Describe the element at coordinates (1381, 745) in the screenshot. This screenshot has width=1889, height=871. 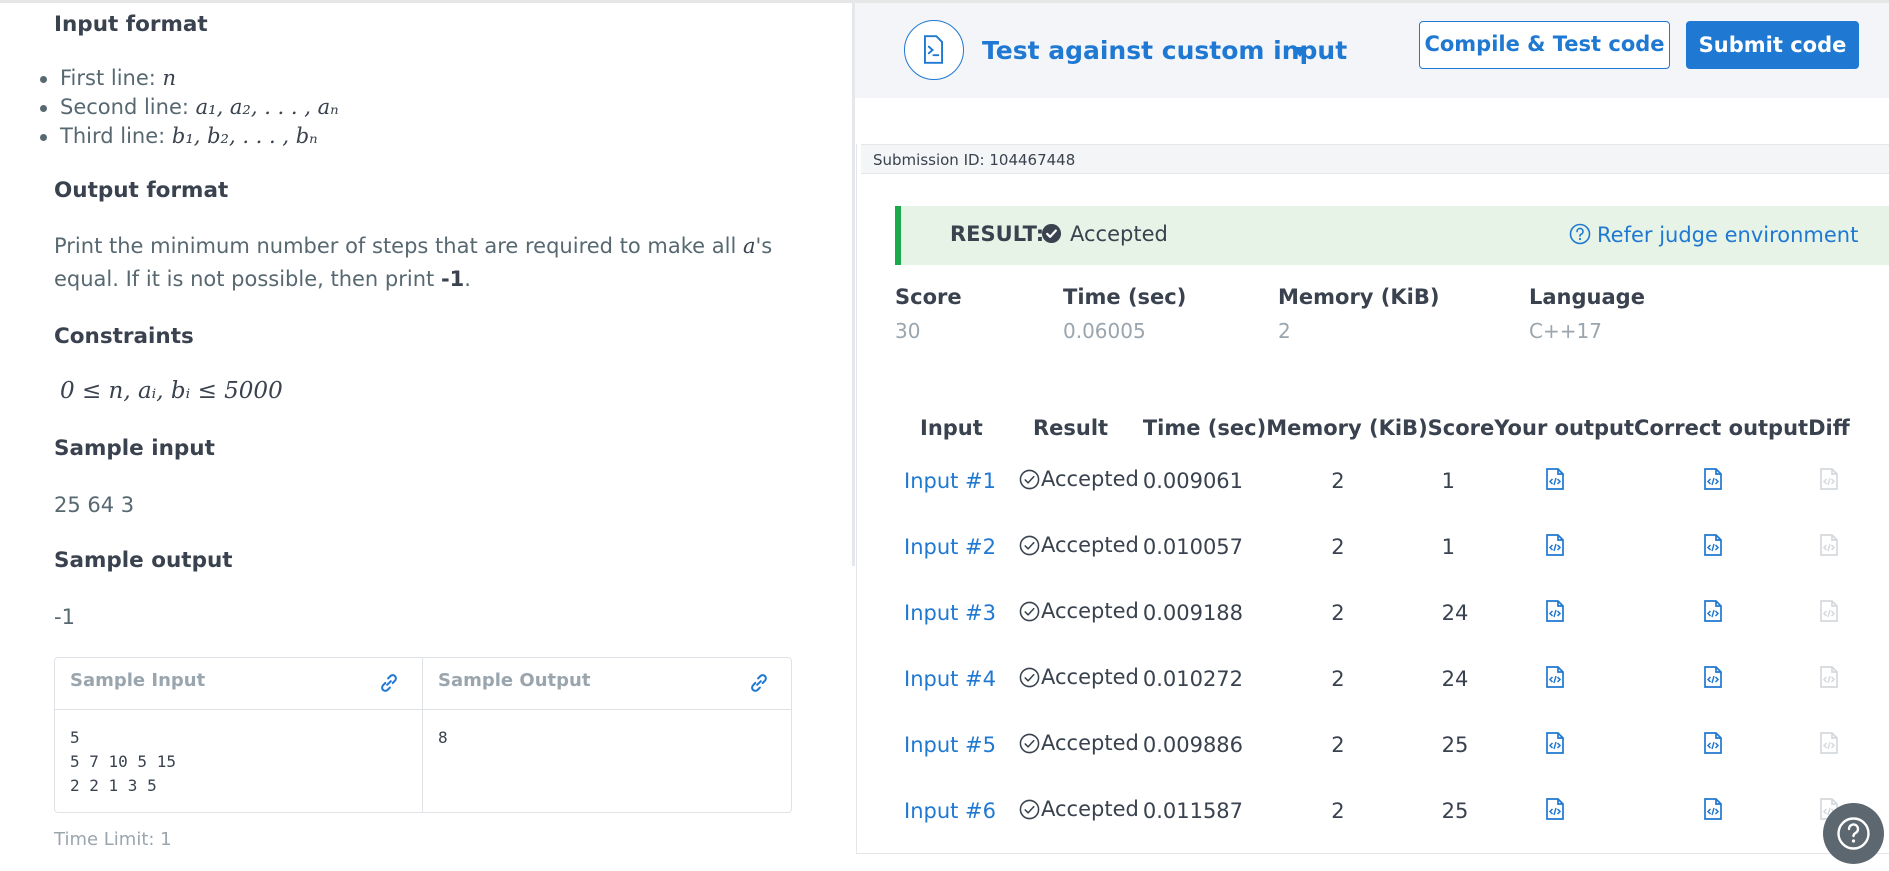
I see `table-row: Input #5 Accepted 0.009886 2 25` at that location.